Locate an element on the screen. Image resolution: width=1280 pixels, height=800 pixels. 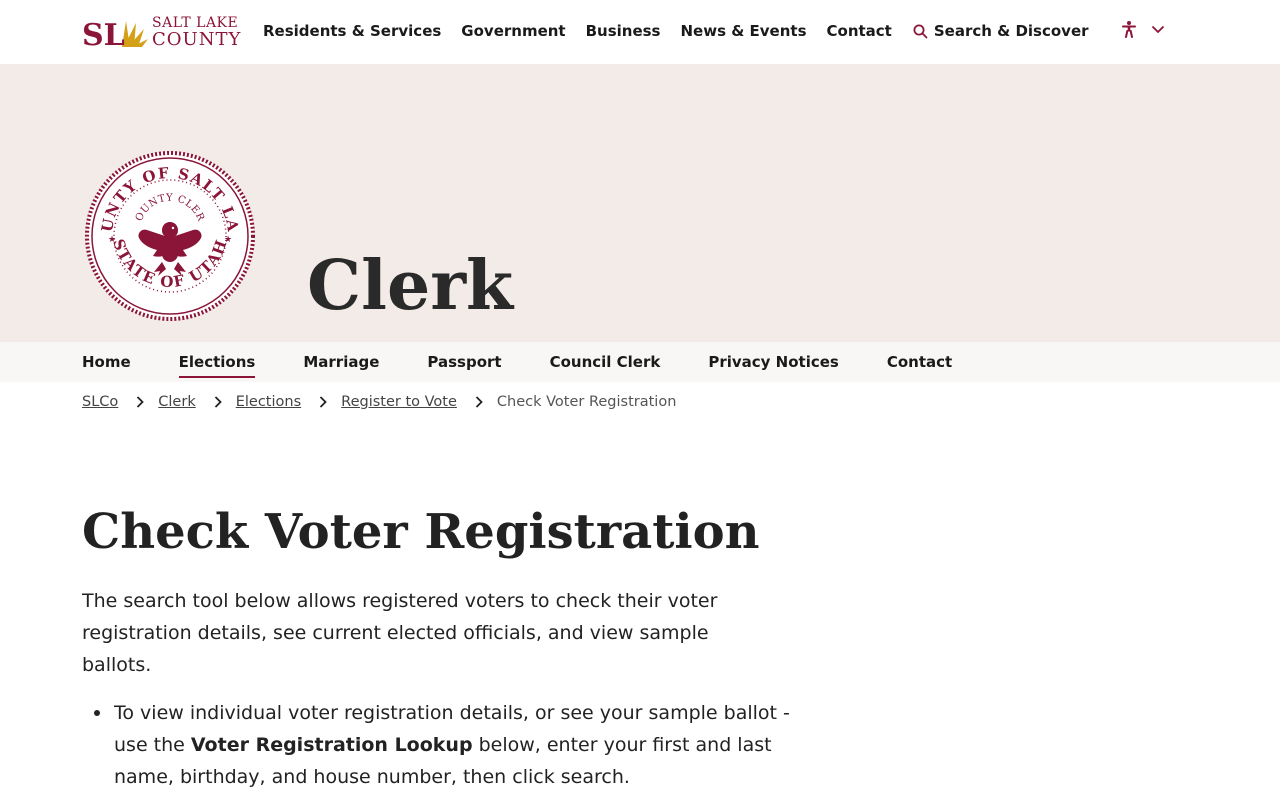
subnav-passport: Passport is located at coordinates (464, 362).